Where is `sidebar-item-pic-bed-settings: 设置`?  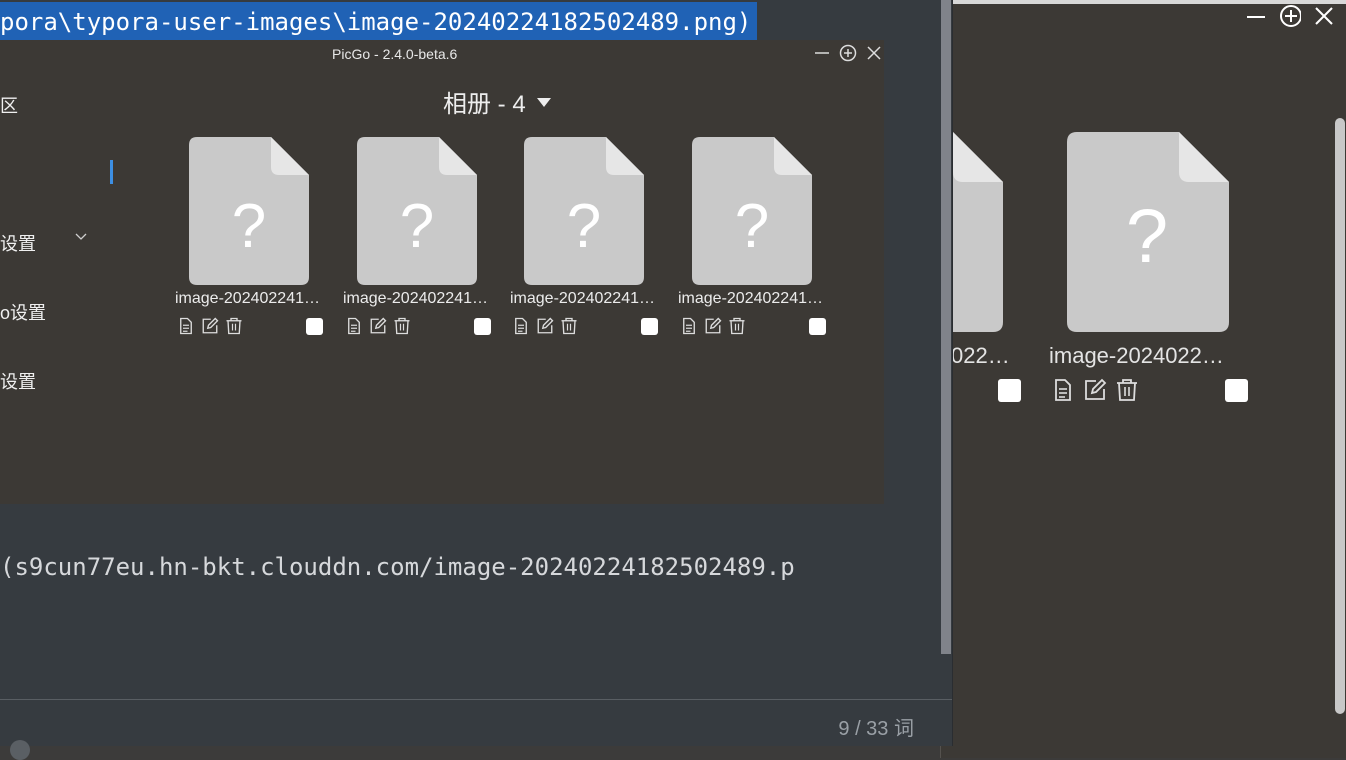 sidebar-item-pic-bed-settings: 设置 is located at coordinates (18, 243).